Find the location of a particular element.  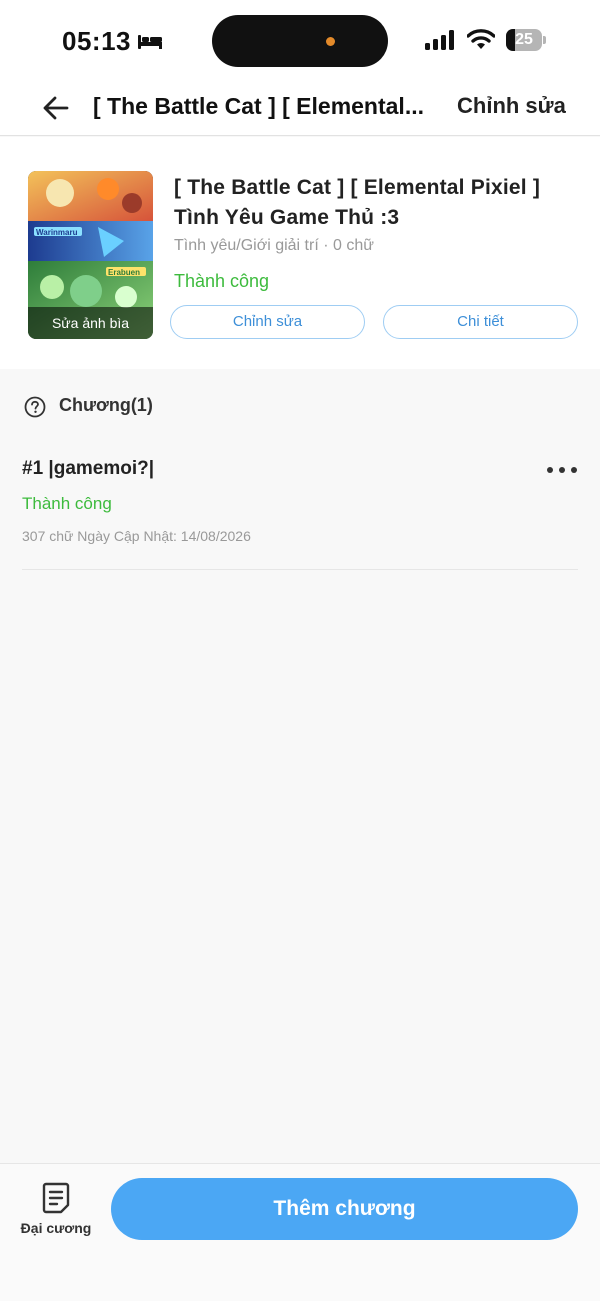

add-chapter-button: Thêm chương is located at coordinates (344, 1209).